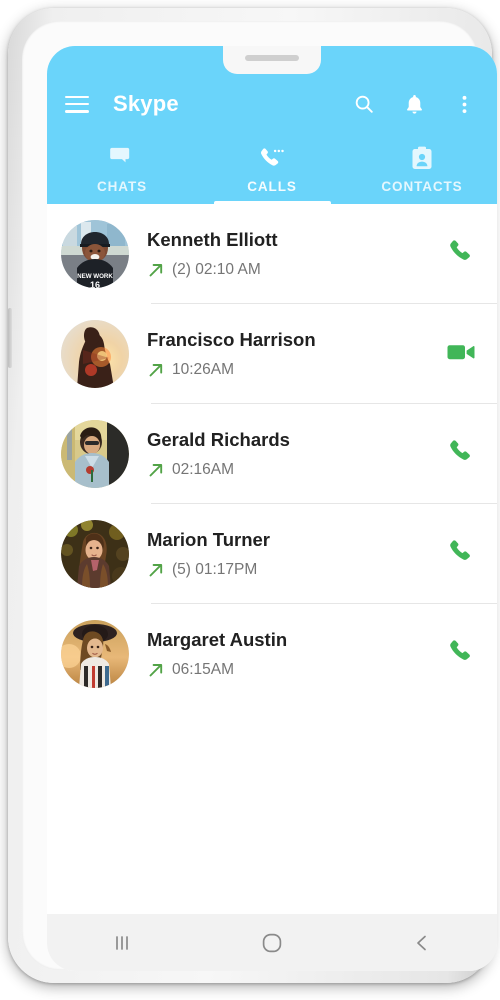 The image size is (500, 1000). Describe the element at coordinates (208, 540) in the screenshot. I see `call-contact-name: Marion Turner` at that location.